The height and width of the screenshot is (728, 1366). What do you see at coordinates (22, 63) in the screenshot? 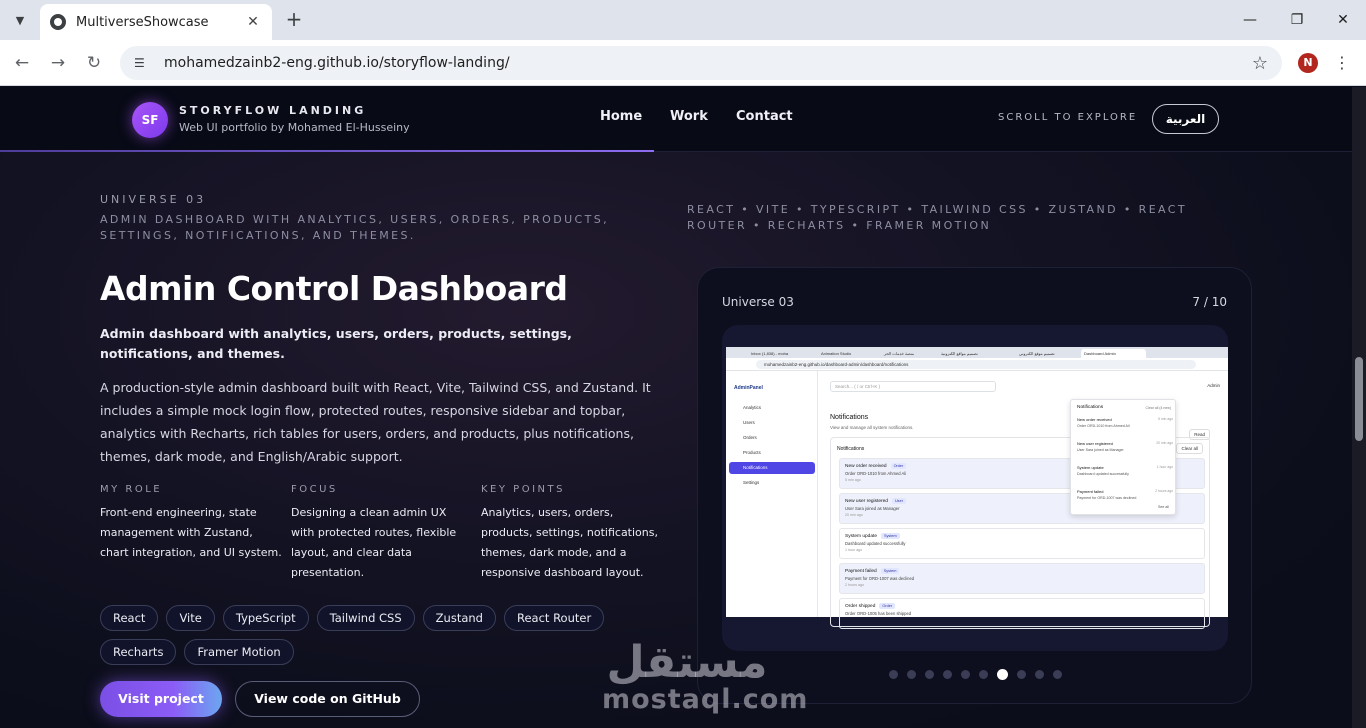
I see `back-arrow-icon: ←` at bounding box center [22, 63].